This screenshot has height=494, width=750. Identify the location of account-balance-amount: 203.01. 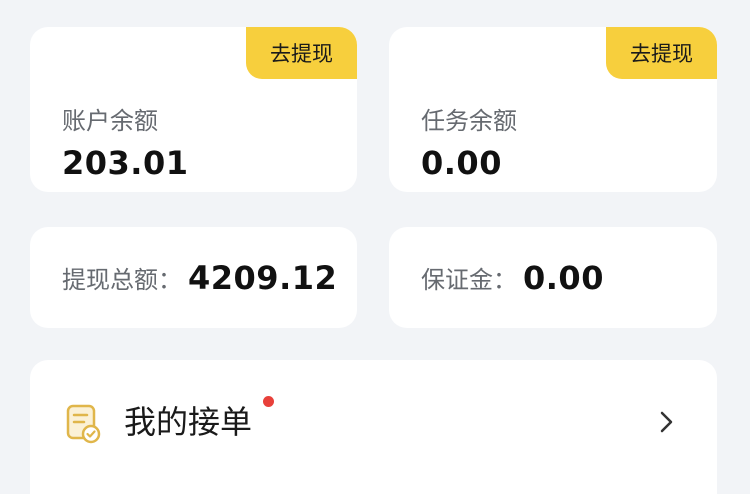
(125, 163).